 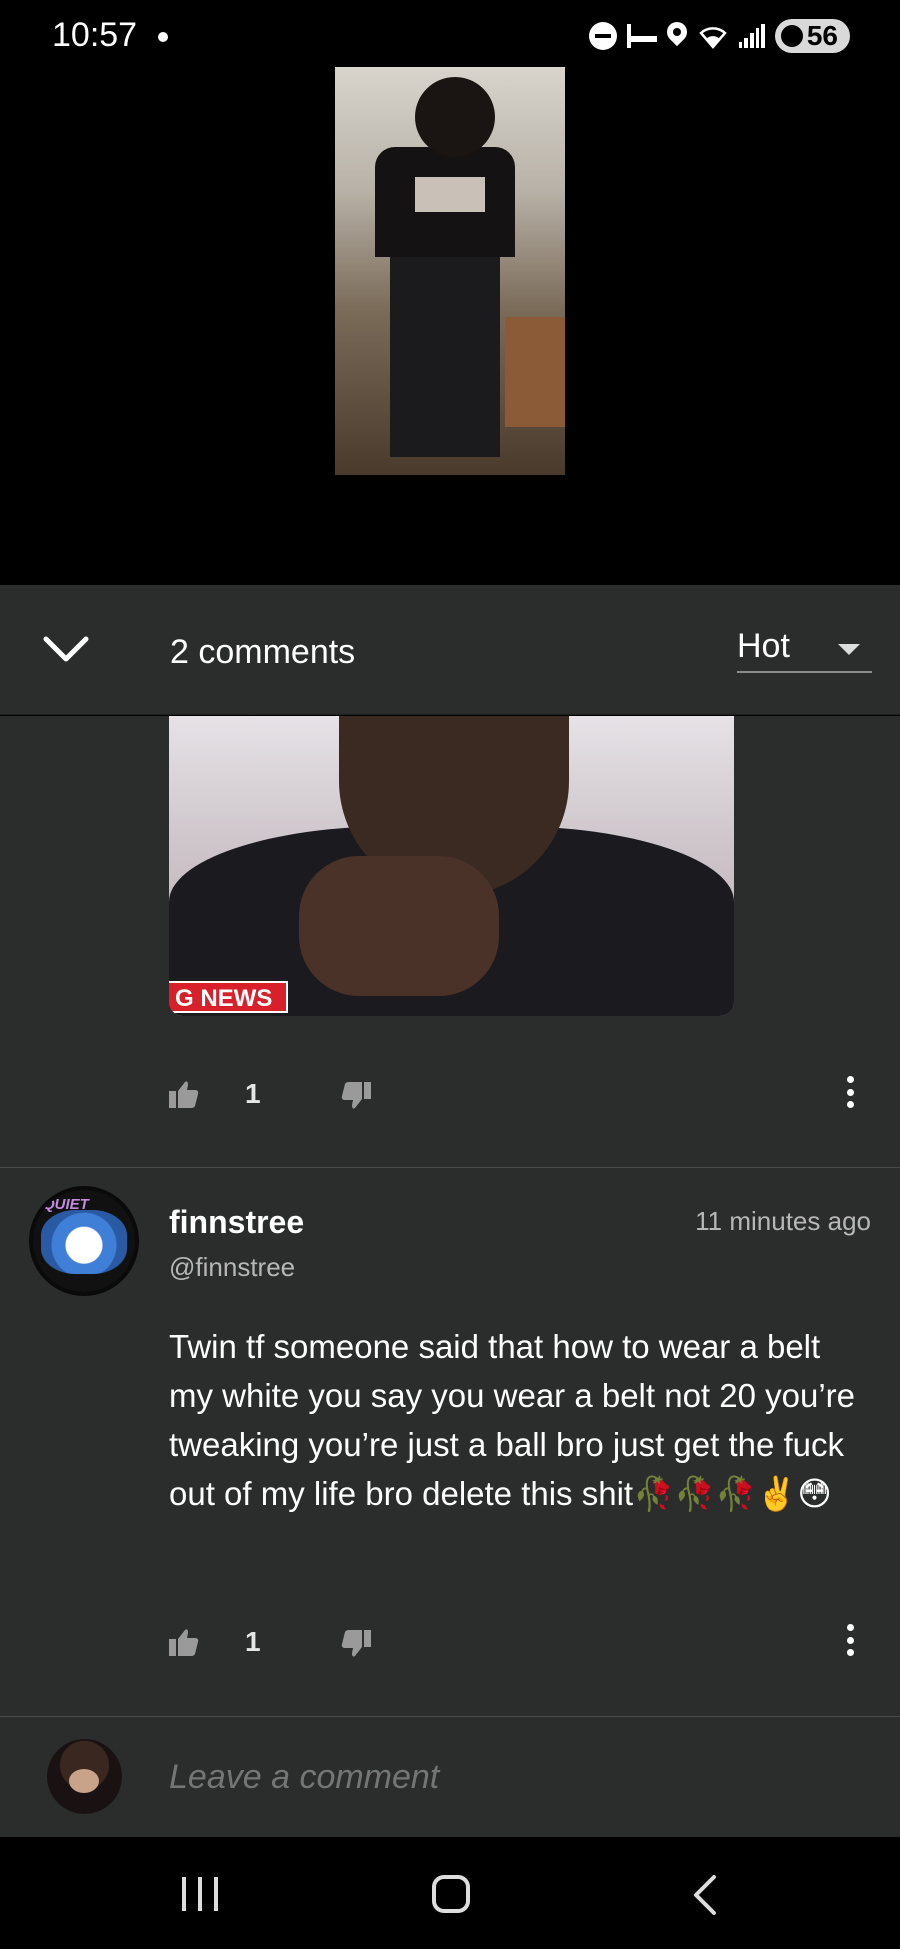 I want to click on sort-dropdown: Hot, so click(x=804, y=650).